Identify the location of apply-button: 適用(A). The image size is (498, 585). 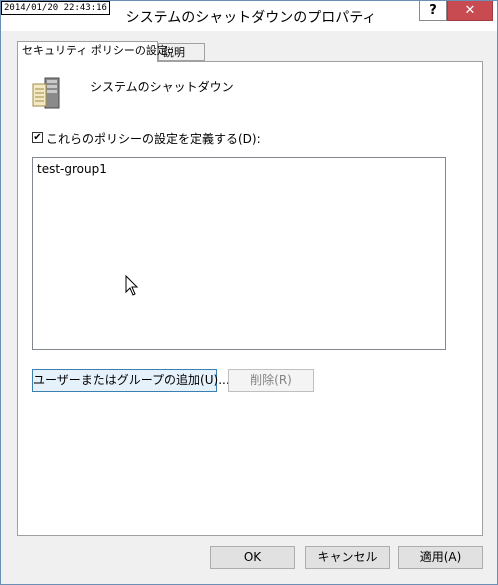
(440, 557).